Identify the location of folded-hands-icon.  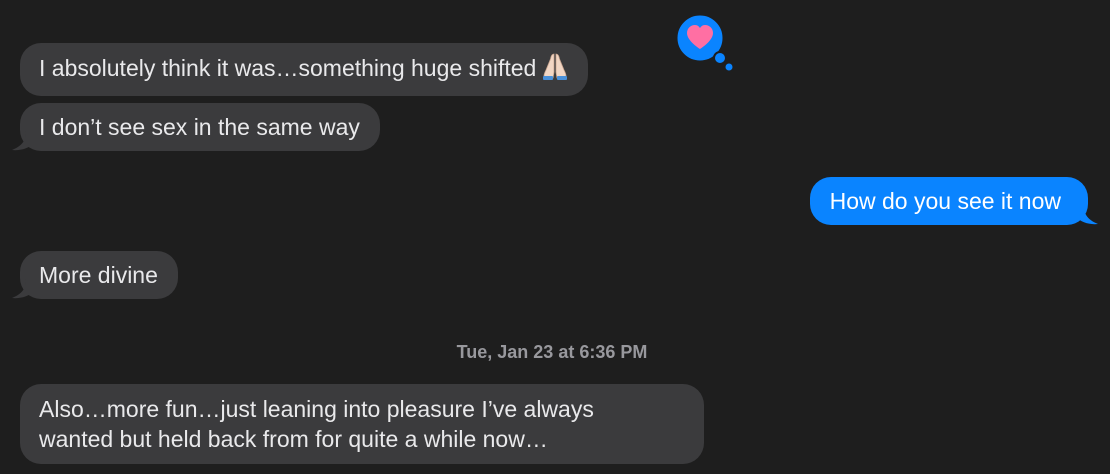
(555, 69).